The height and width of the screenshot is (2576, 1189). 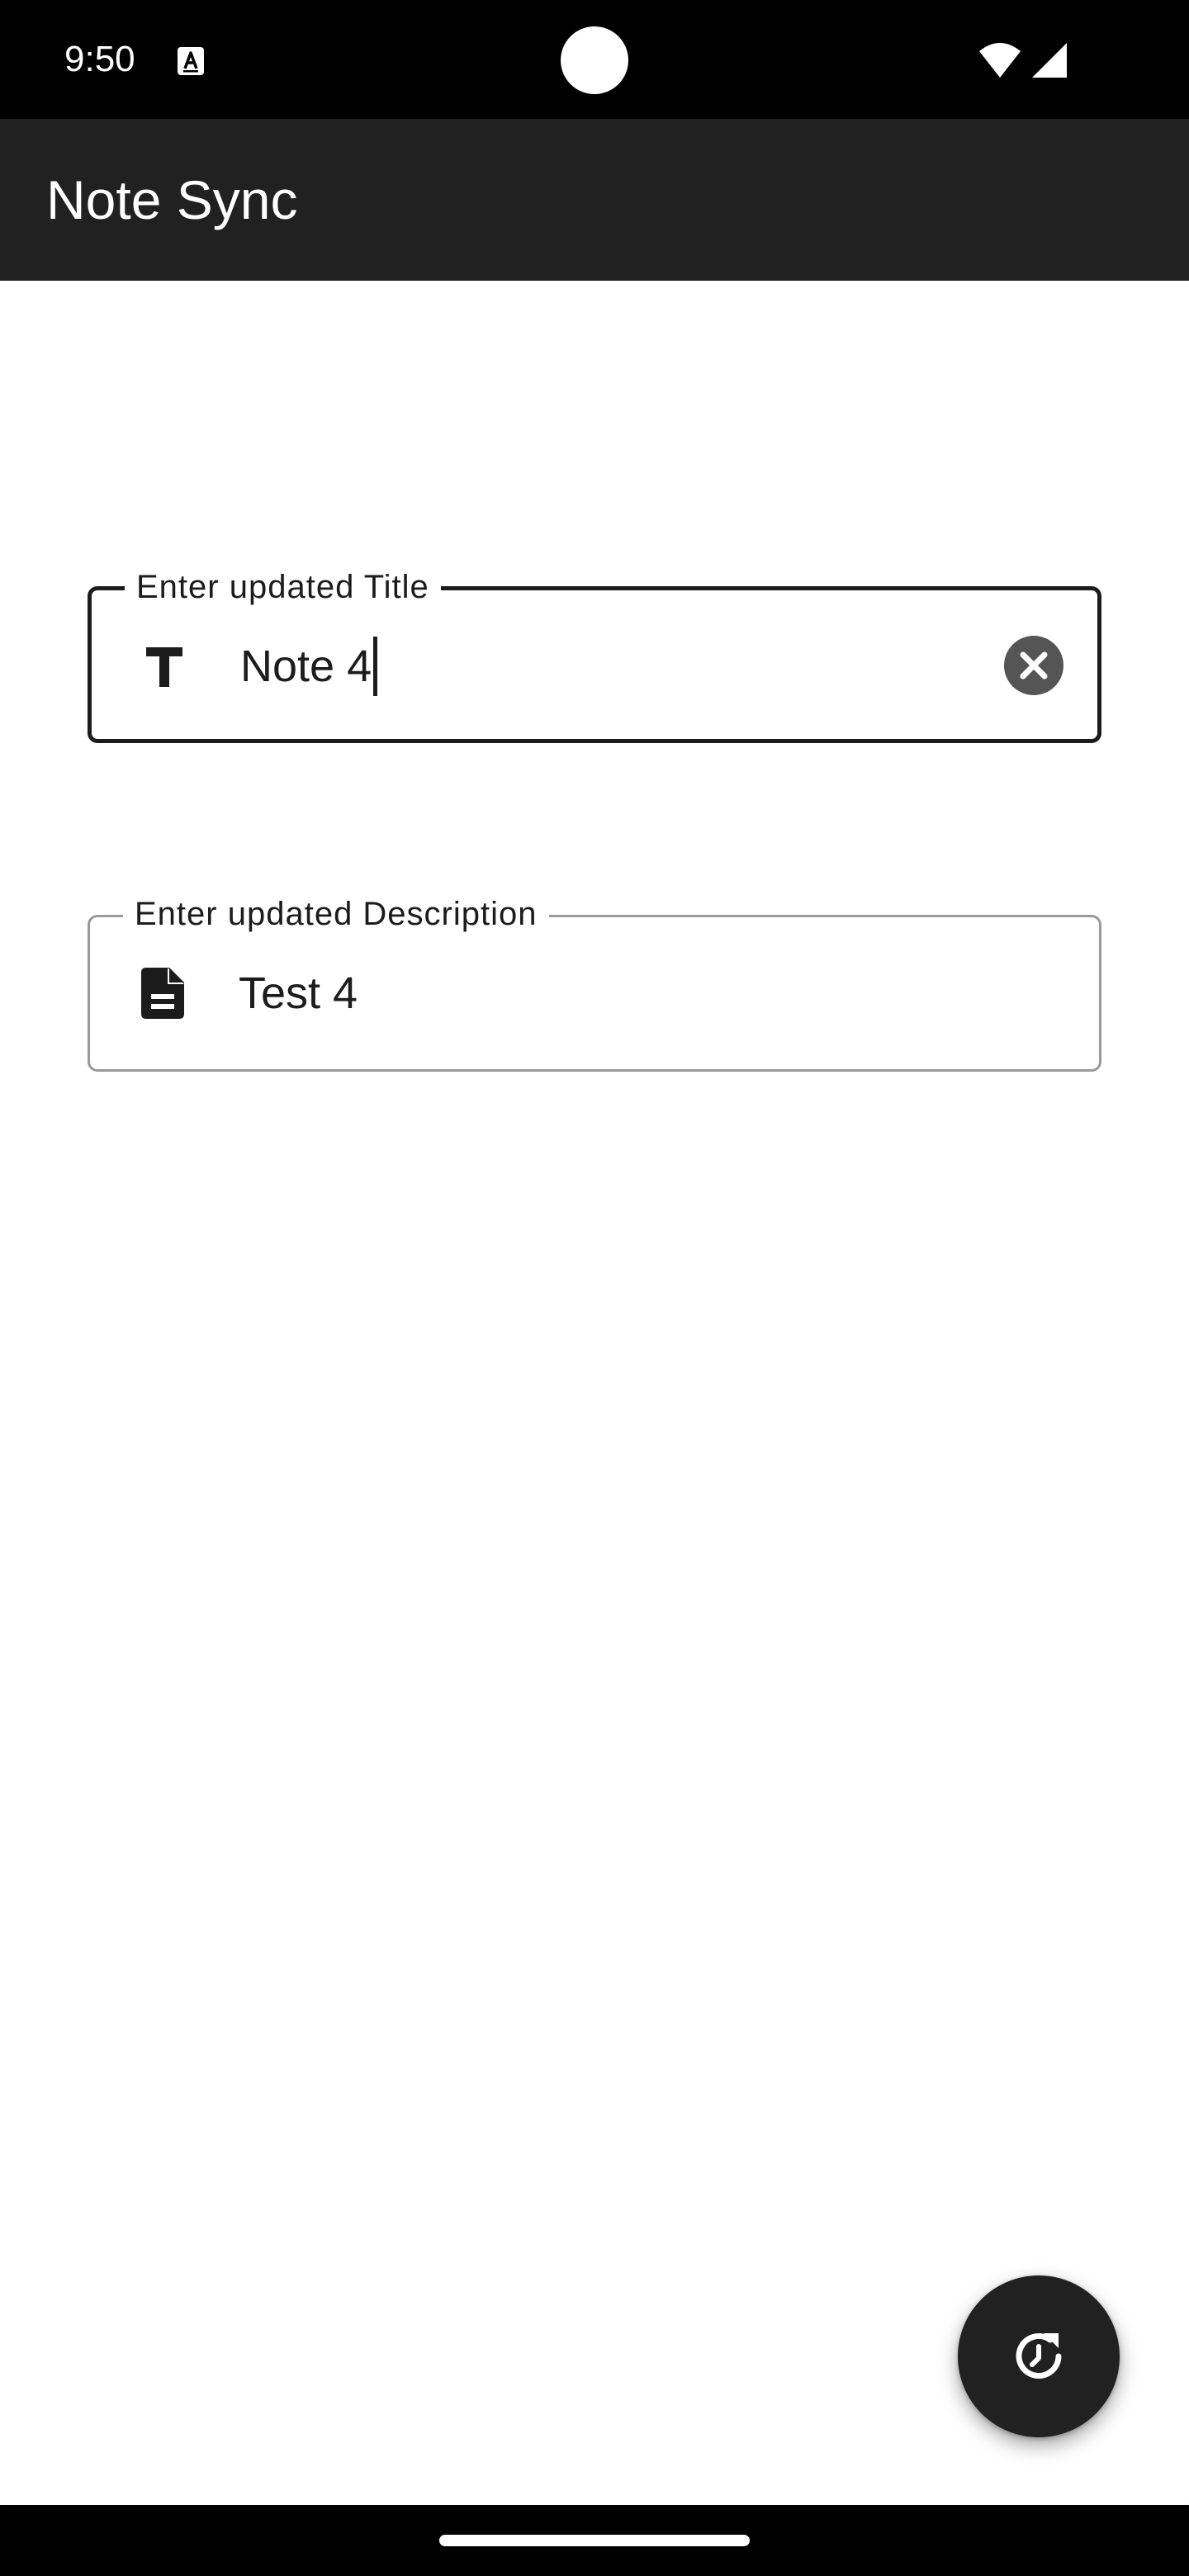 I want to click on navigation-bar, so click(x=594, y=2540).